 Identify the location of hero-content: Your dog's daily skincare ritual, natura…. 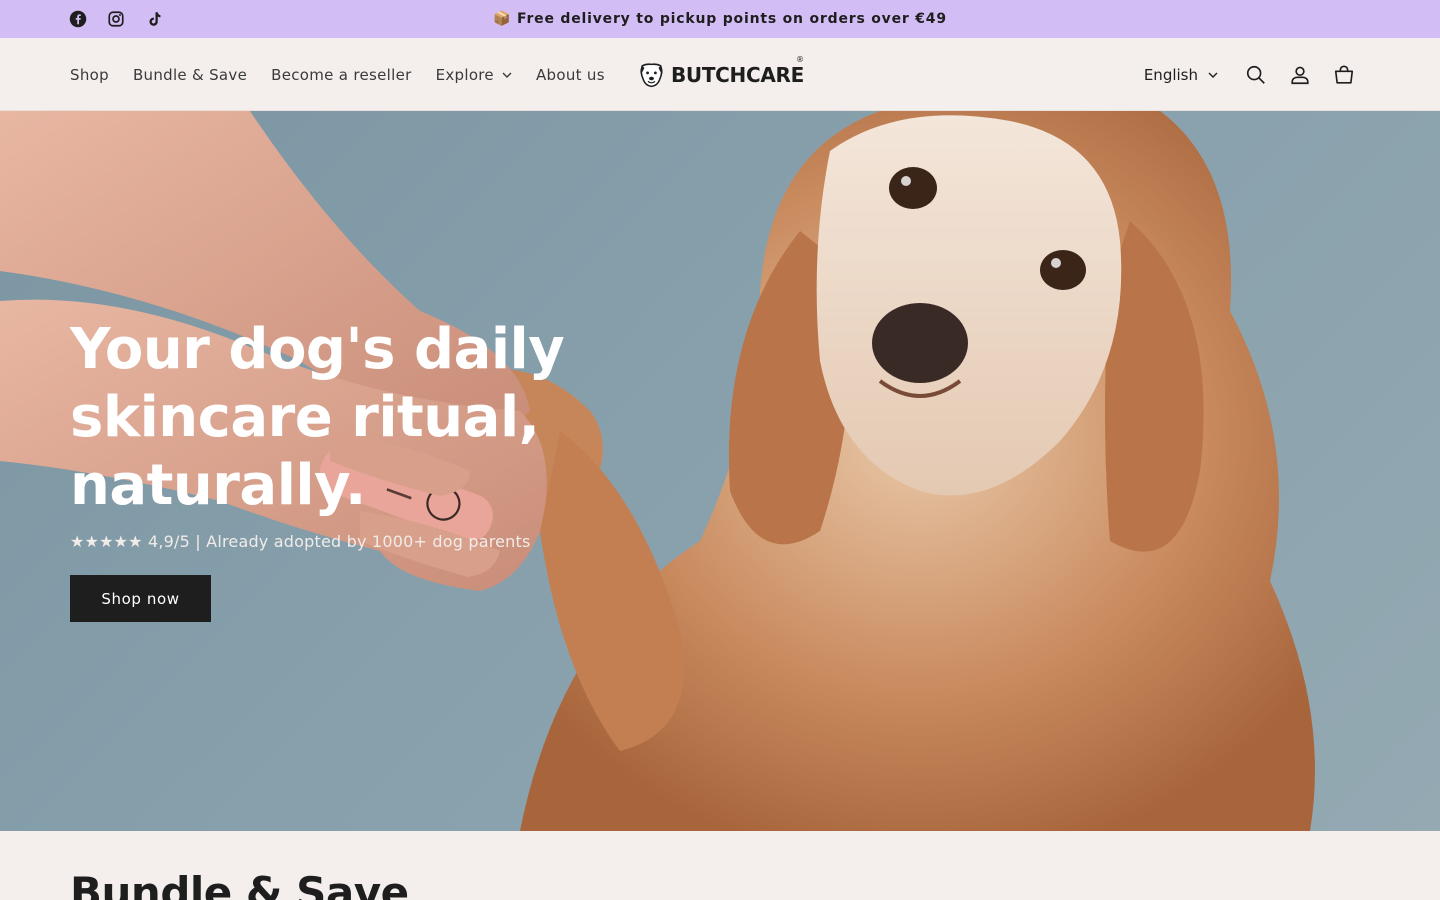
(350, 469).